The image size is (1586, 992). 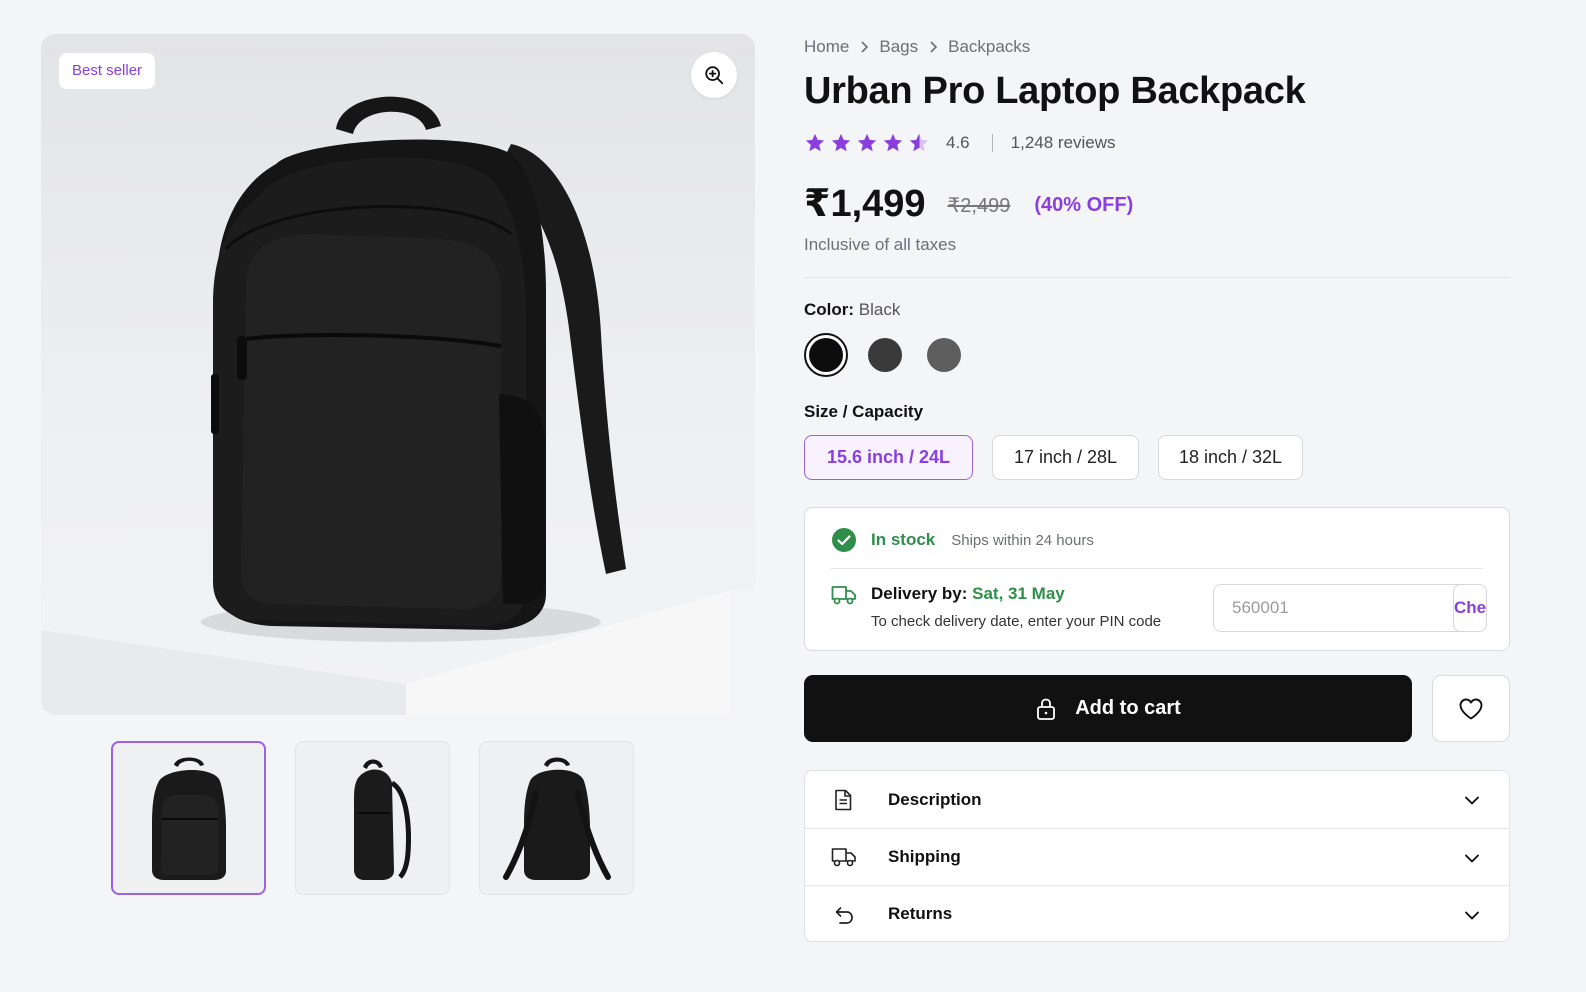 I want to click on star-rating, so click(x=867, y=143).